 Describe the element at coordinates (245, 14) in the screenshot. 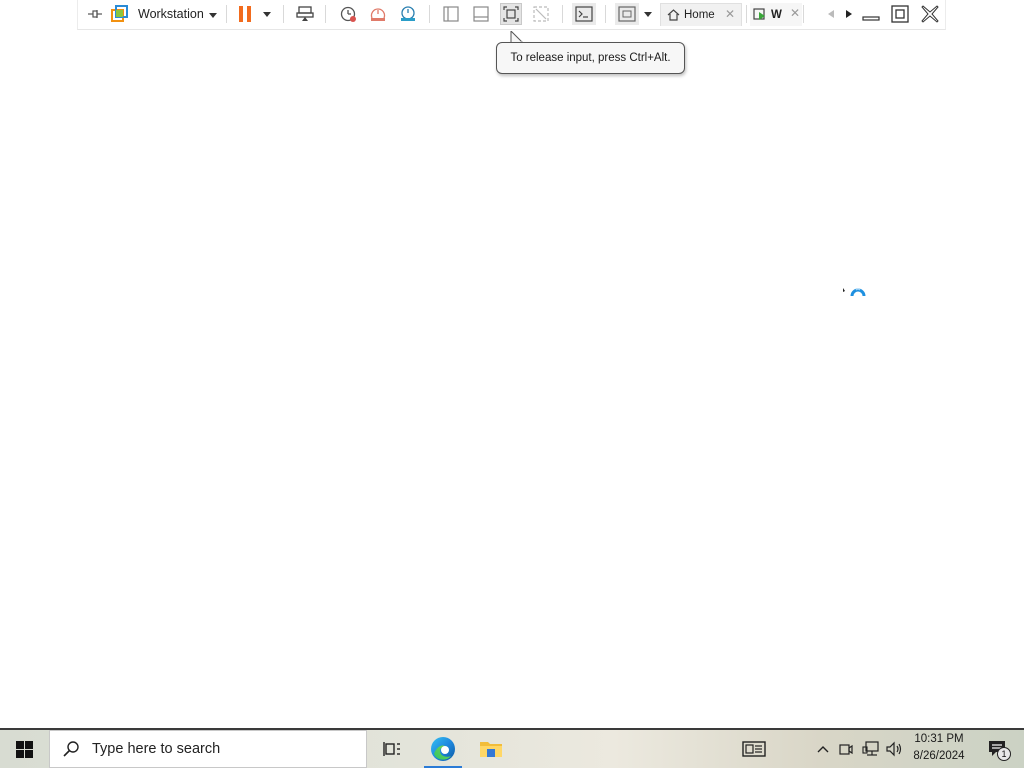

I see `pause-icon` at that location.